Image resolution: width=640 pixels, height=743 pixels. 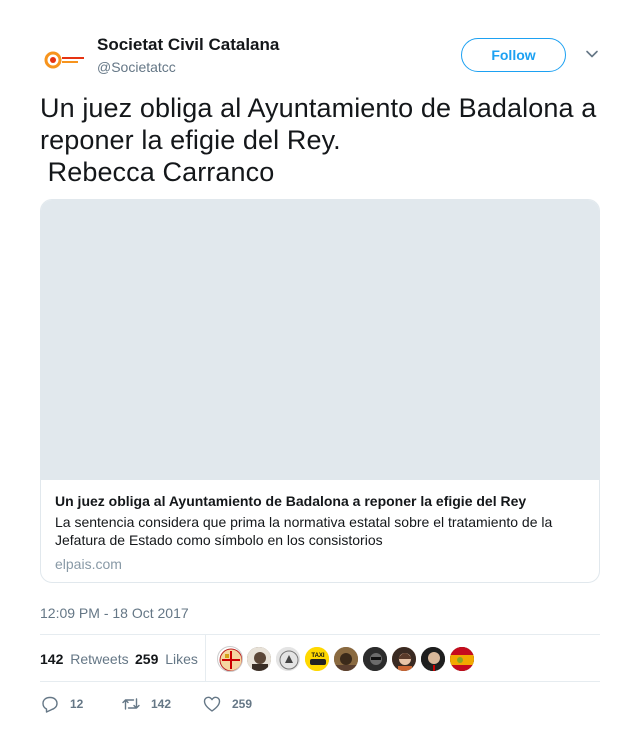 What do you see at coordinates (52, 659) in the screenshot?
I see `retweets-count: 142` at bounding box center [52, 659].